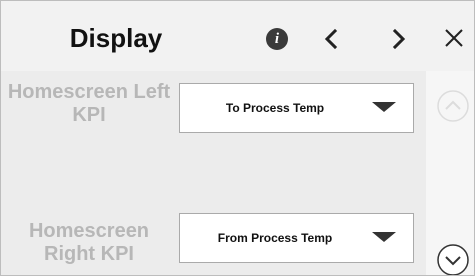 The width and height of the screenshot is (475, 276). I want to click on scroll-up-icon, so click(453, 106).